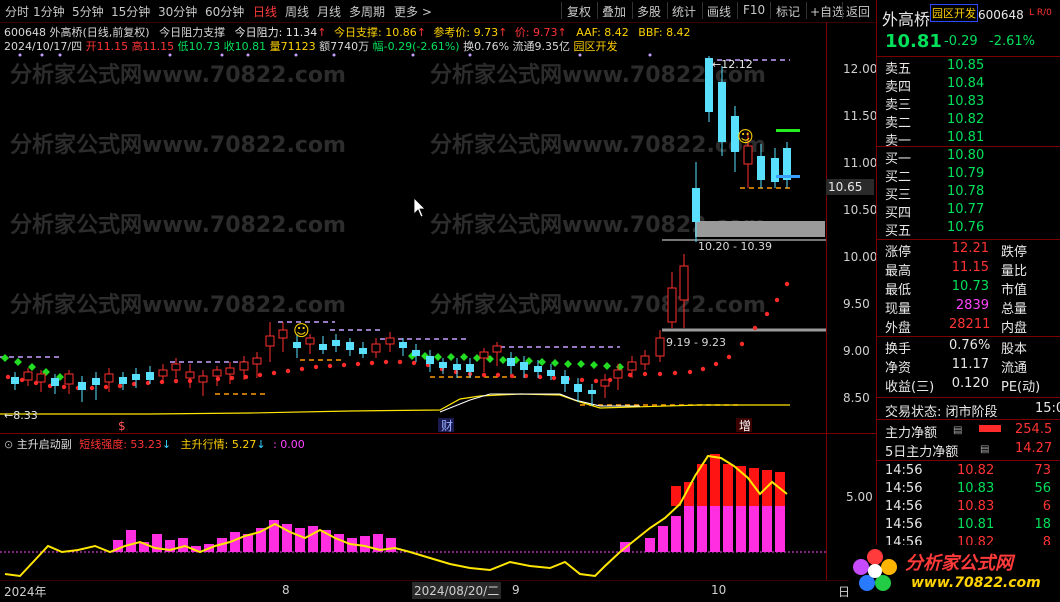 This screenshot has width=1060, height=602. Describe the element at coordinates (965, 65) in the screenshot. I see `ask-price: 10.85` at that location.